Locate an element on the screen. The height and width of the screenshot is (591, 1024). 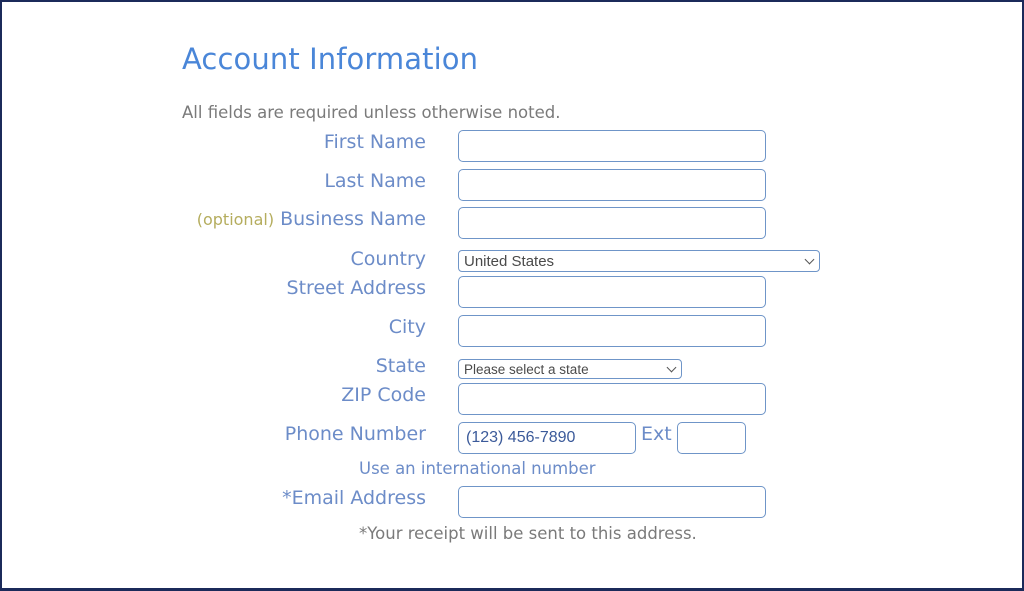
phone-label-text: Phone Number is located at coordinates (355, 434).